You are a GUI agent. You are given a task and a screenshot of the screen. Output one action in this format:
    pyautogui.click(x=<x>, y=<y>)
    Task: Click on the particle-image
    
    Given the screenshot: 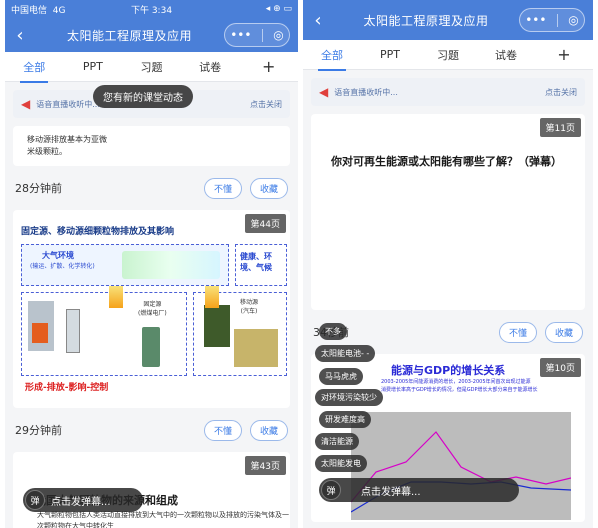 What is the action you would take?
    pyautogui.click(x=171, y=265)
    